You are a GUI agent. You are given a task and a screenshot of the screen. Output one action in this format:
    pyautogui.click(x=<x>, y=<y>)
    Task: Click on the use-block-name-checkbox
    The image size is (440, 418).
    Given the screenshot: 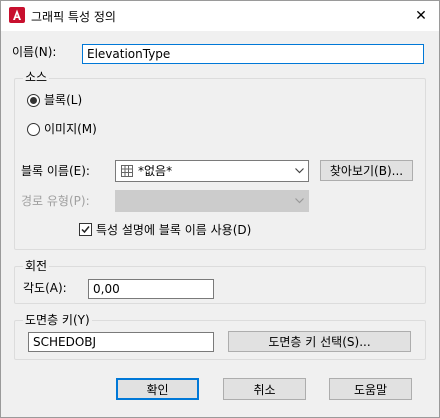 What is the action you would take?
    pyautogui.click(x=85, y=229)
    